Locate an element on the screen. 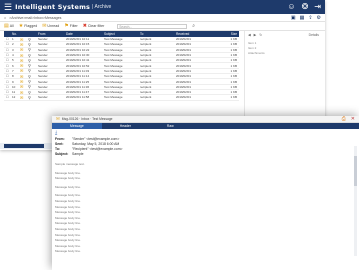 The height and width of the screenshot is (270, 359). tab-message: Message is located at coordinates (77, 126).